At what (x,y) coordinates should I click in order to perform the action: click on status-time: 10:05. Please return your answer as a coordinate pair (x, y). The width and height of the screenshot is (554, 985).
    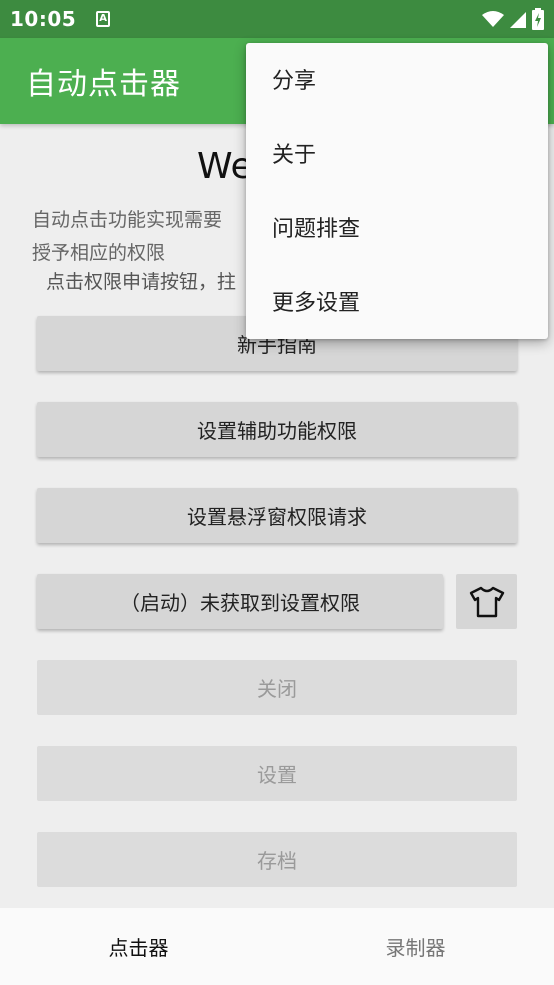
    Looking at the image, I should click on (43, 19).